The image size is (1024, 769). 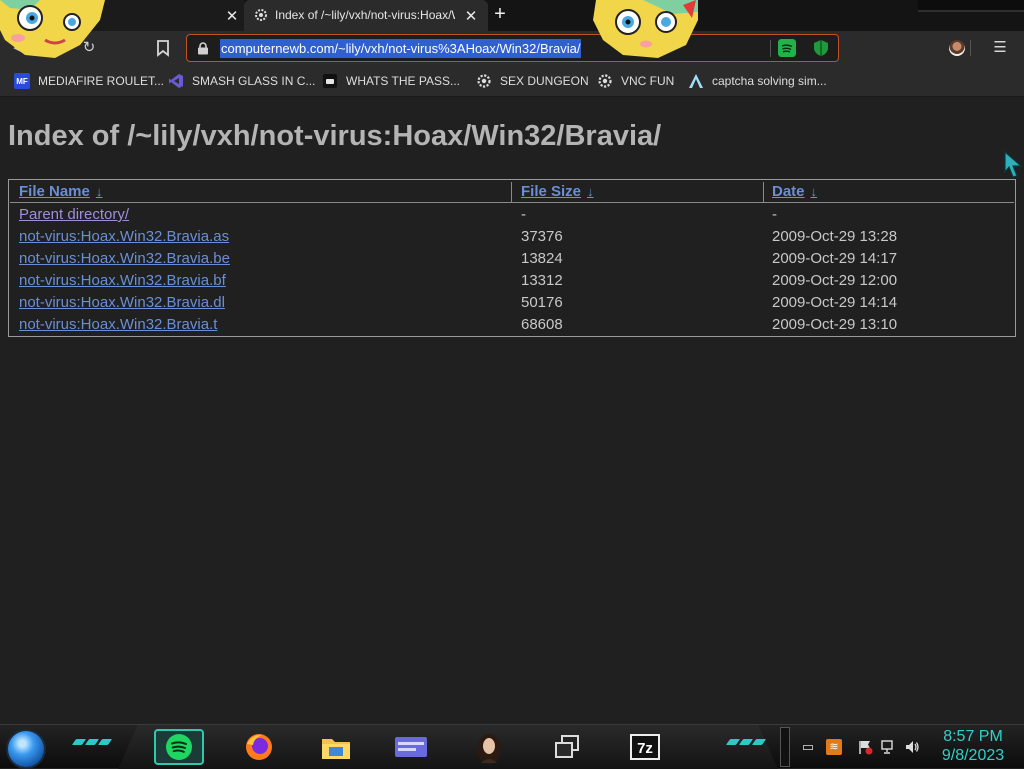 What do you see at coordinates (542, 302) in the screenshot?
I see `file-size: 50176` at bounding box center [542, 302].